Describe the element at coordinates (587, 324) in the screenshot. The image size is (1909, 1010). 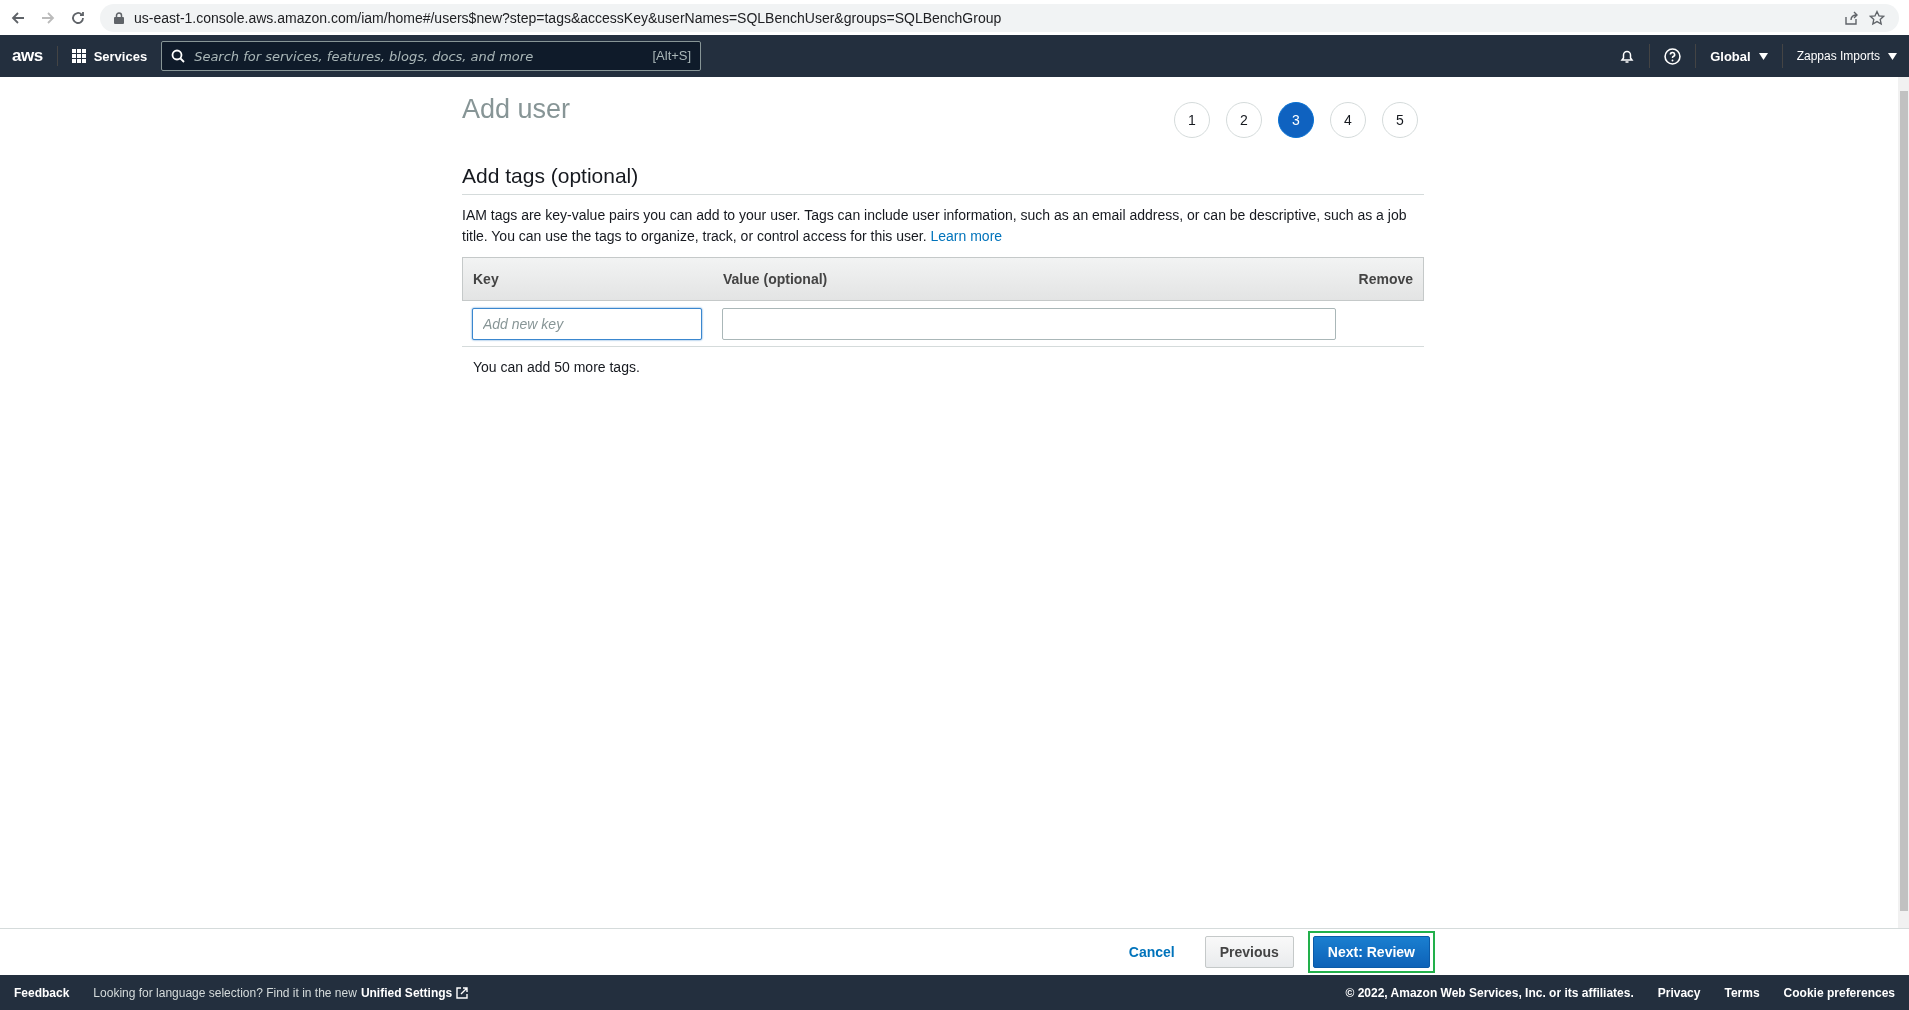
I see `key-input: Add new key` at that location.